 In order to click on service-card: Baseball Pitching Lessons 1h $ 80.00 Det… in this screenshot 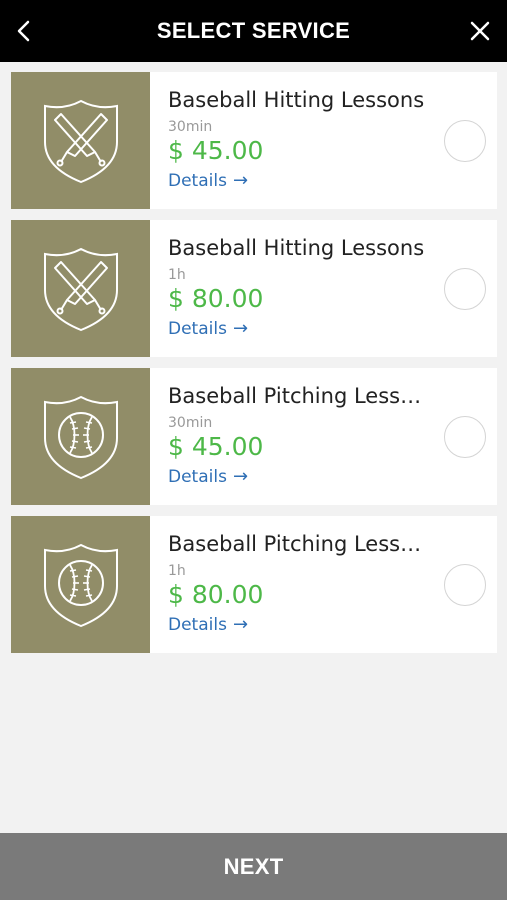, I will do `click(254, 584)`.